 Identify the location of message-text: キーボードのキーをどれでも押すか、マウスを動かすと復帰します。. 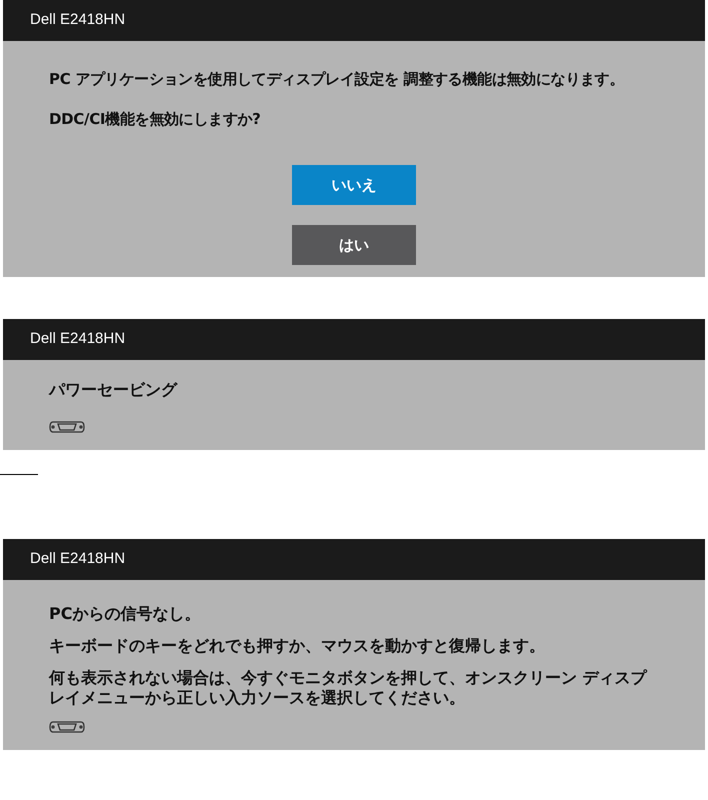
(297, 646).